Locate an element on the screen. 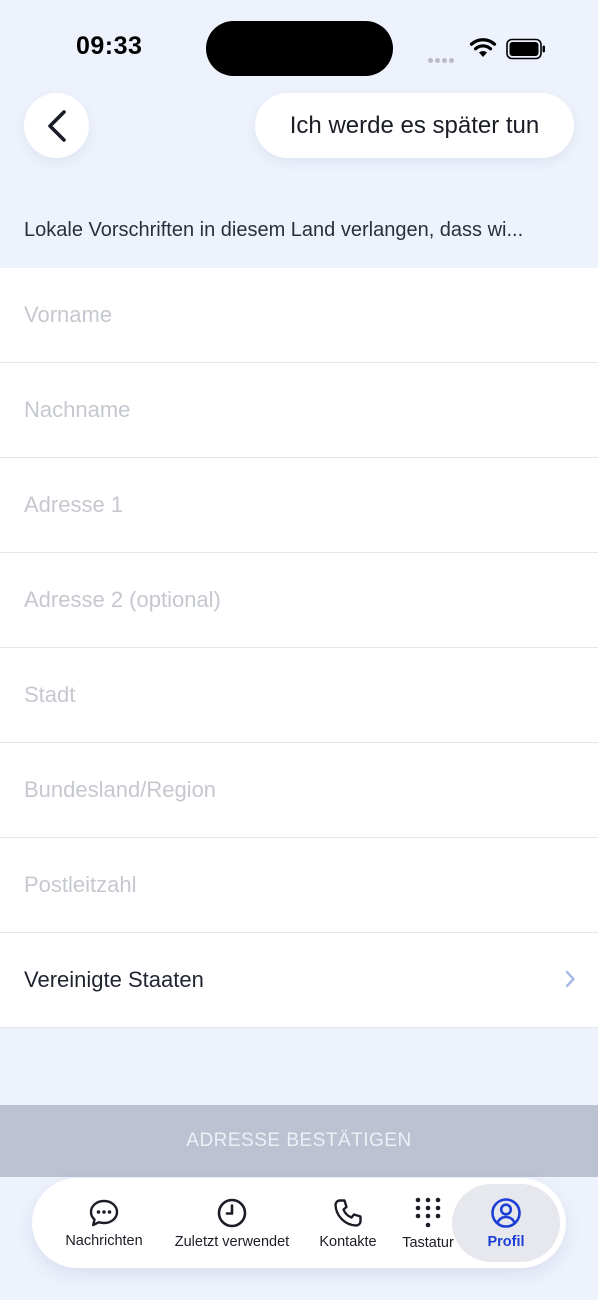 The image size is (598, 1300). tab-contacts: Kontakte is located at coordinates (348, 1223).